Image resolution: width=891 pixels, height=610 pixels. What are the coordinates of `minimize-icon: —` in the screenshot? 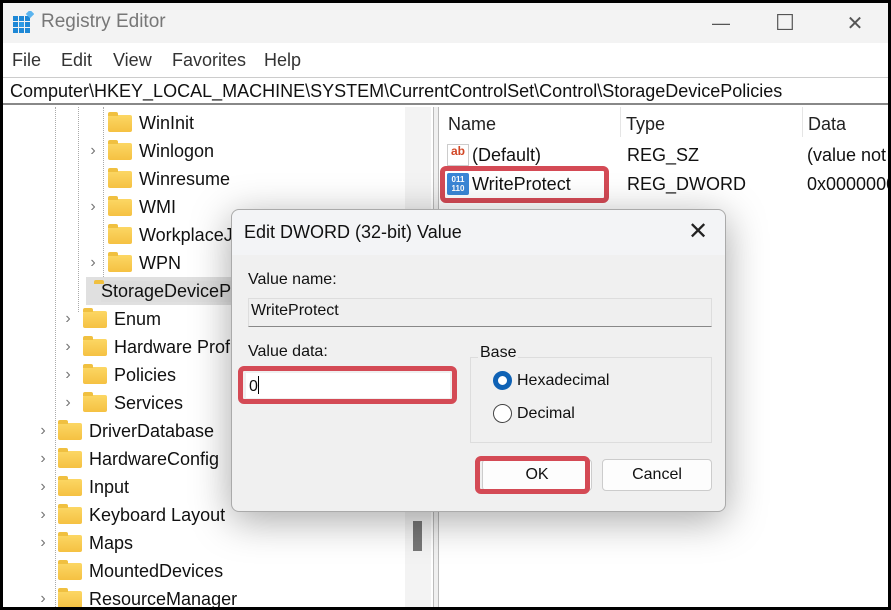 It's located at (721, 22).